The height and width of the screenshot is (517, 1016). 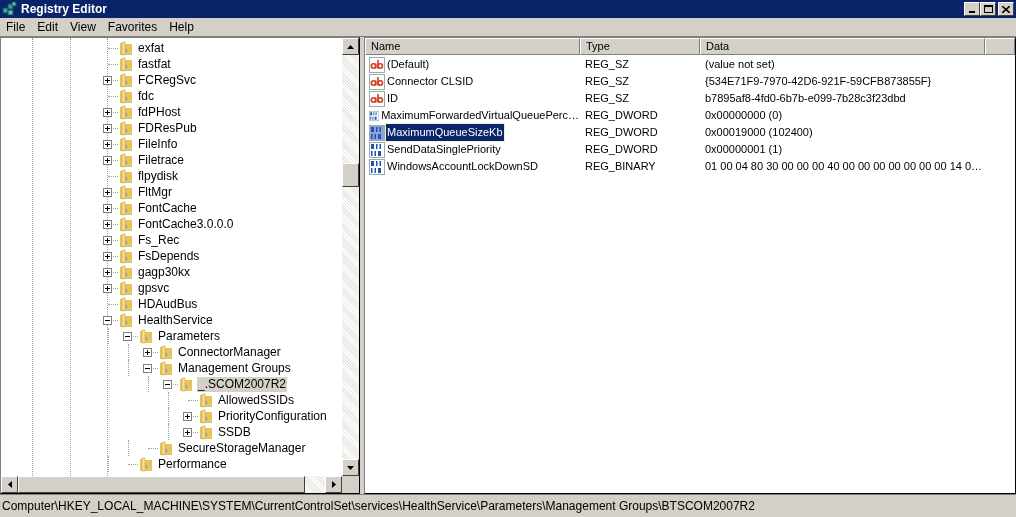 What do you see at coordinates (272, 416) in the screenshot?
I see `tree-item: PriorityConfiguration` at bounding box center [272, 416].